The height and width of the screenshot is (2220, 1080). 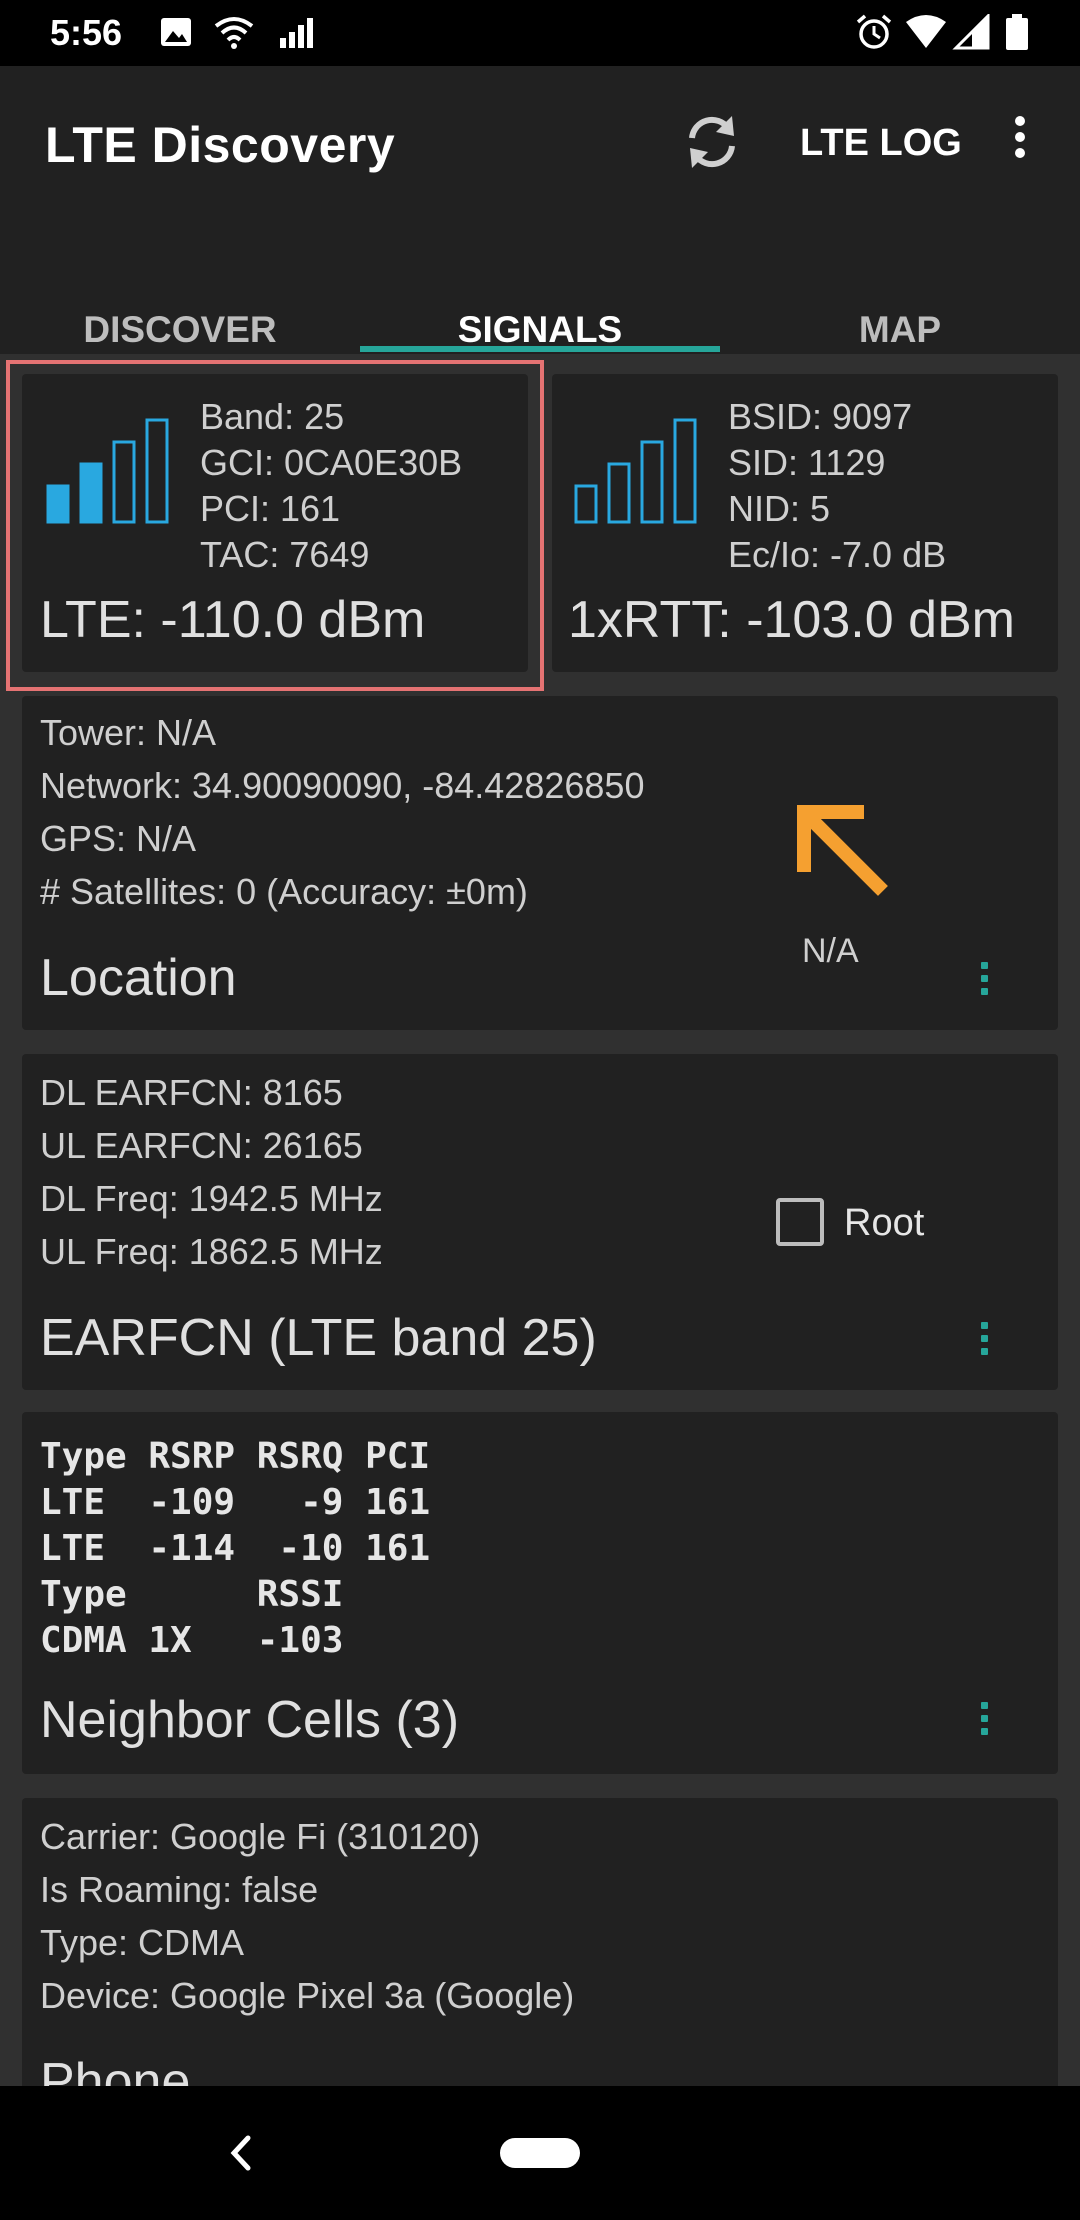 I want to click on neighbor-row: Type RSRP RSRQ PCI, so click(x=235, y=1456).